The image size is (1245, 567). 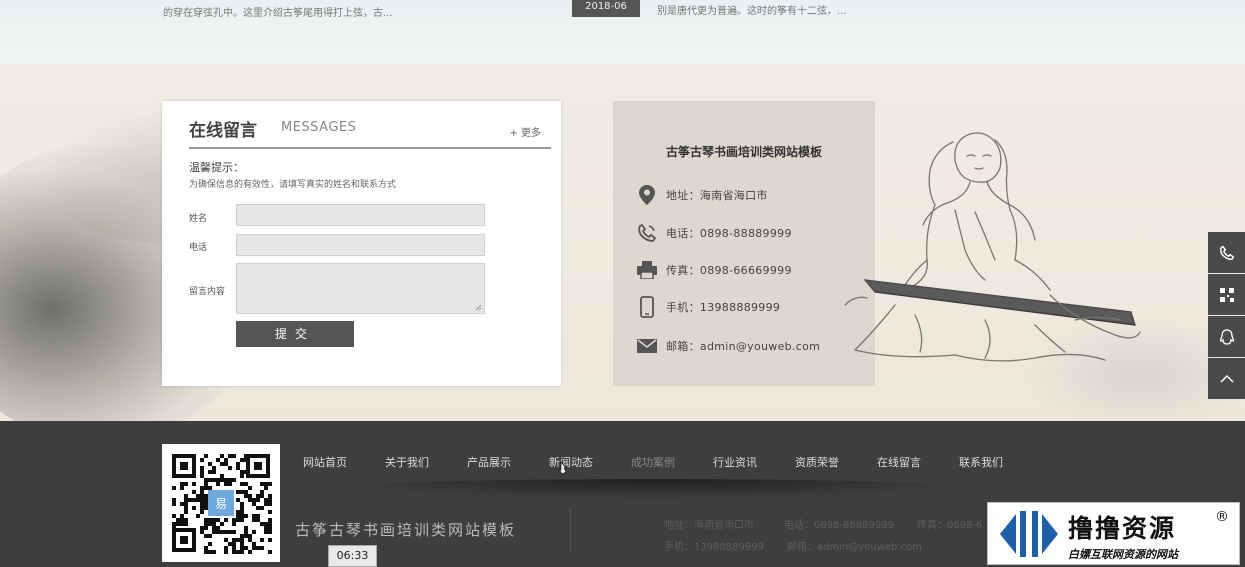 I want to click on message-form-title: 在线留言, so click(x=223, y=131).